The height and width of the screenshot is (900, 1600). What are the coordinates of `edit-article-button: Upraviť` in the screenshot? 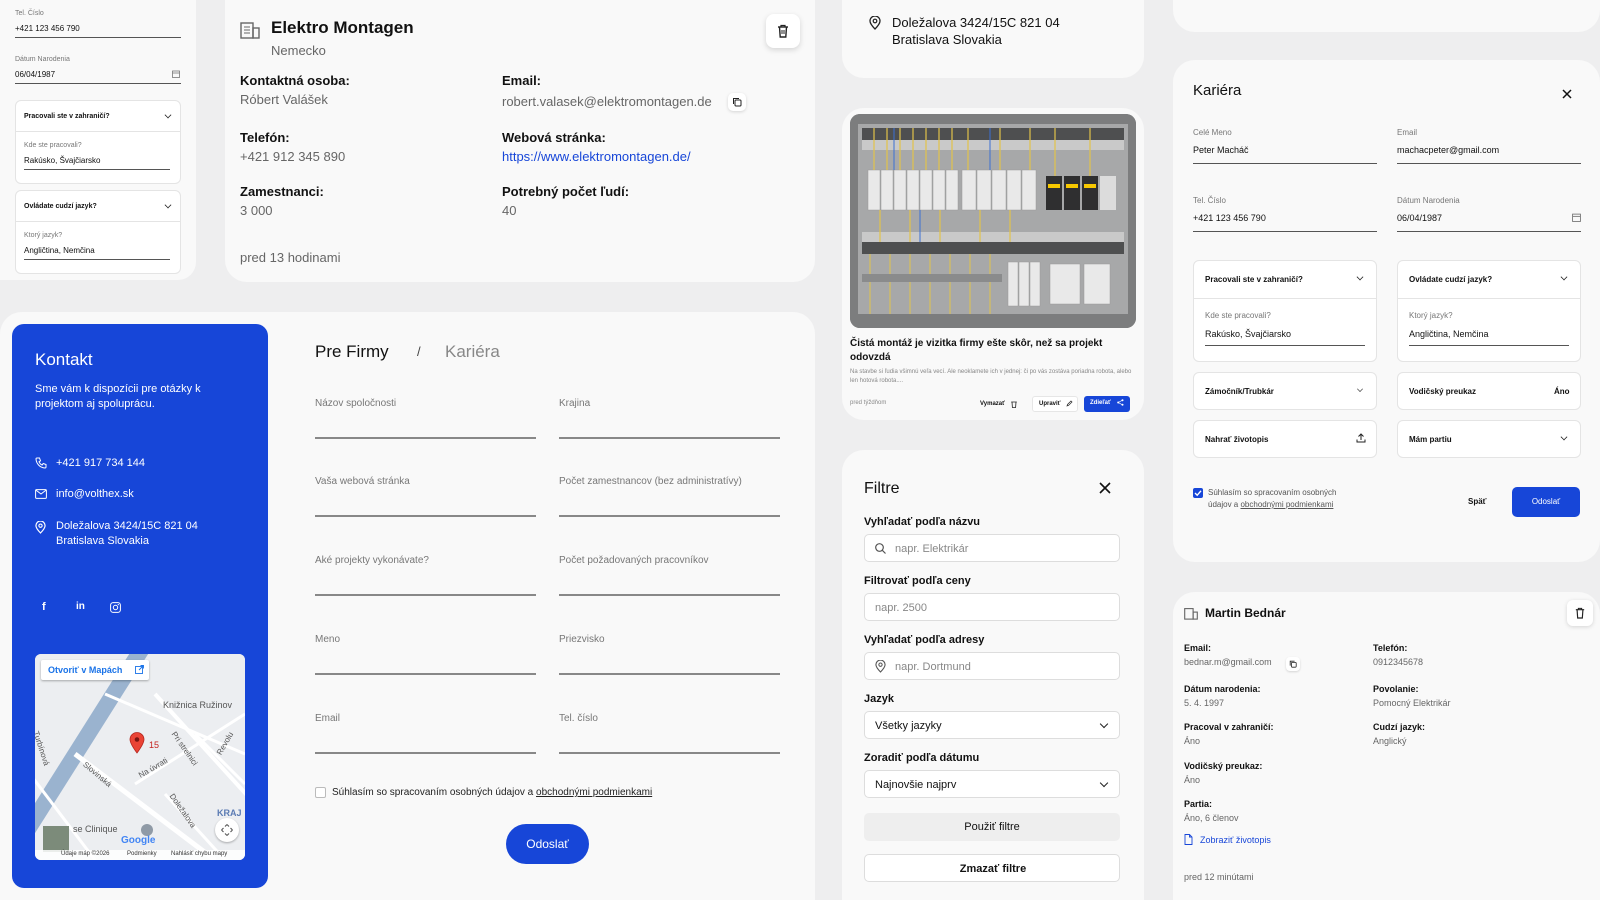 It's located at (1055, 404).